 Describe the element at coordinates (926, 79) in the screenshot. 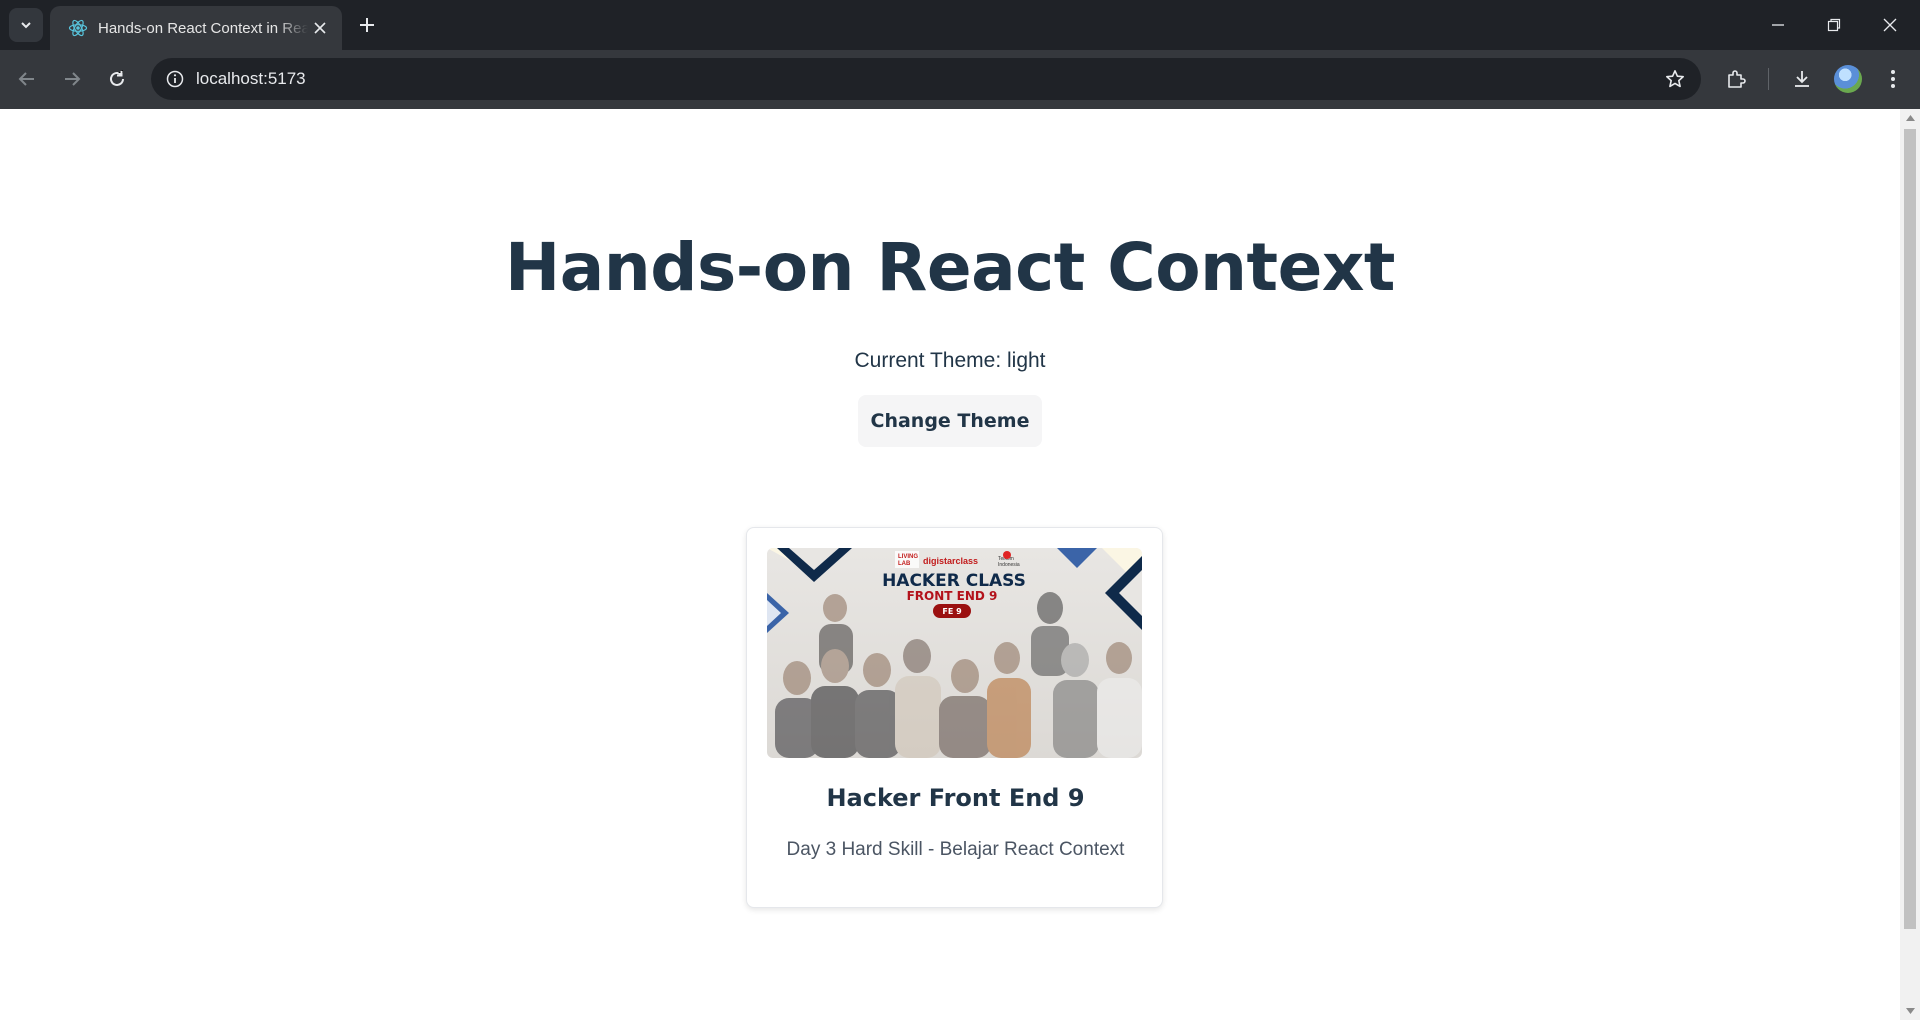

I see `address-bar: localhost:5173` at that location.